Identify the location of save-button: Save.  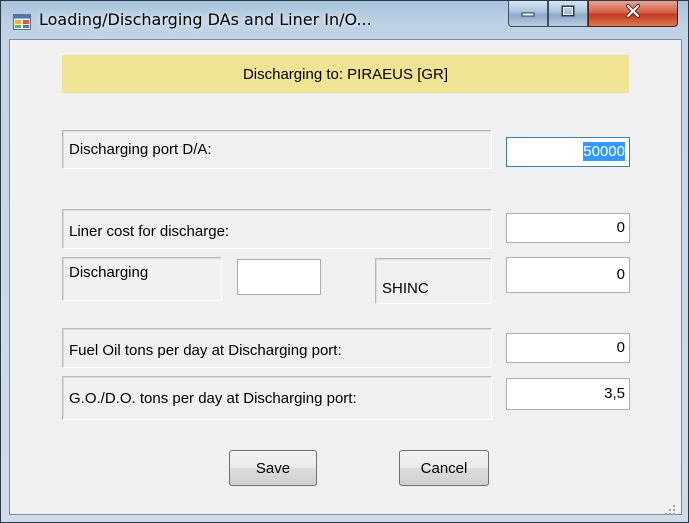
(273, 468).